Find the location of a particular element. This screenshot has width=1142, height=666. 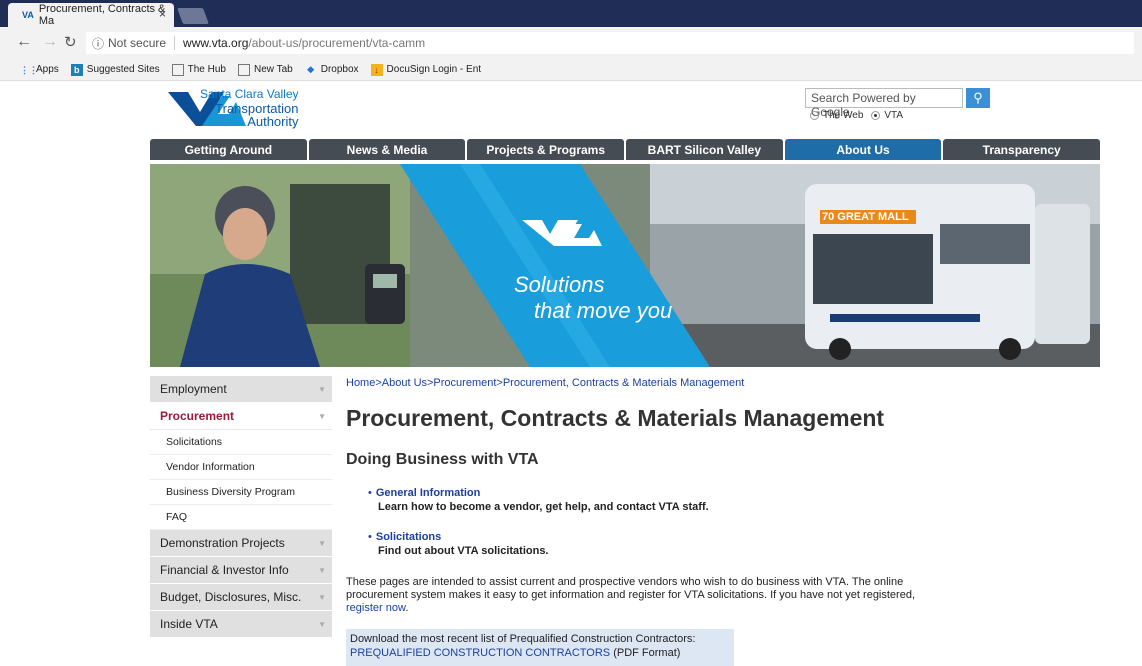

reload-icon: ↻ is located at coordinates (70, 42).